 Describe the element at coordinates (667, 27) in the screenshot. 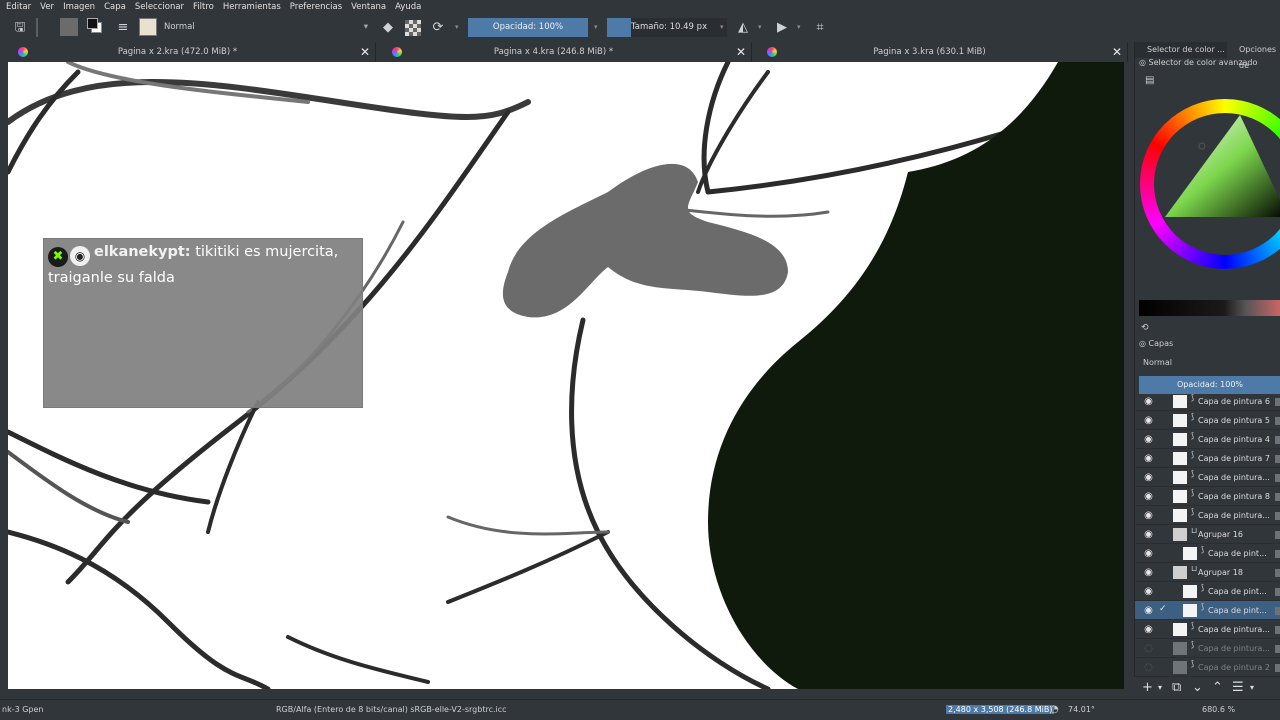

I see `size-slider: Tamaño: 10.49 px` at that location.